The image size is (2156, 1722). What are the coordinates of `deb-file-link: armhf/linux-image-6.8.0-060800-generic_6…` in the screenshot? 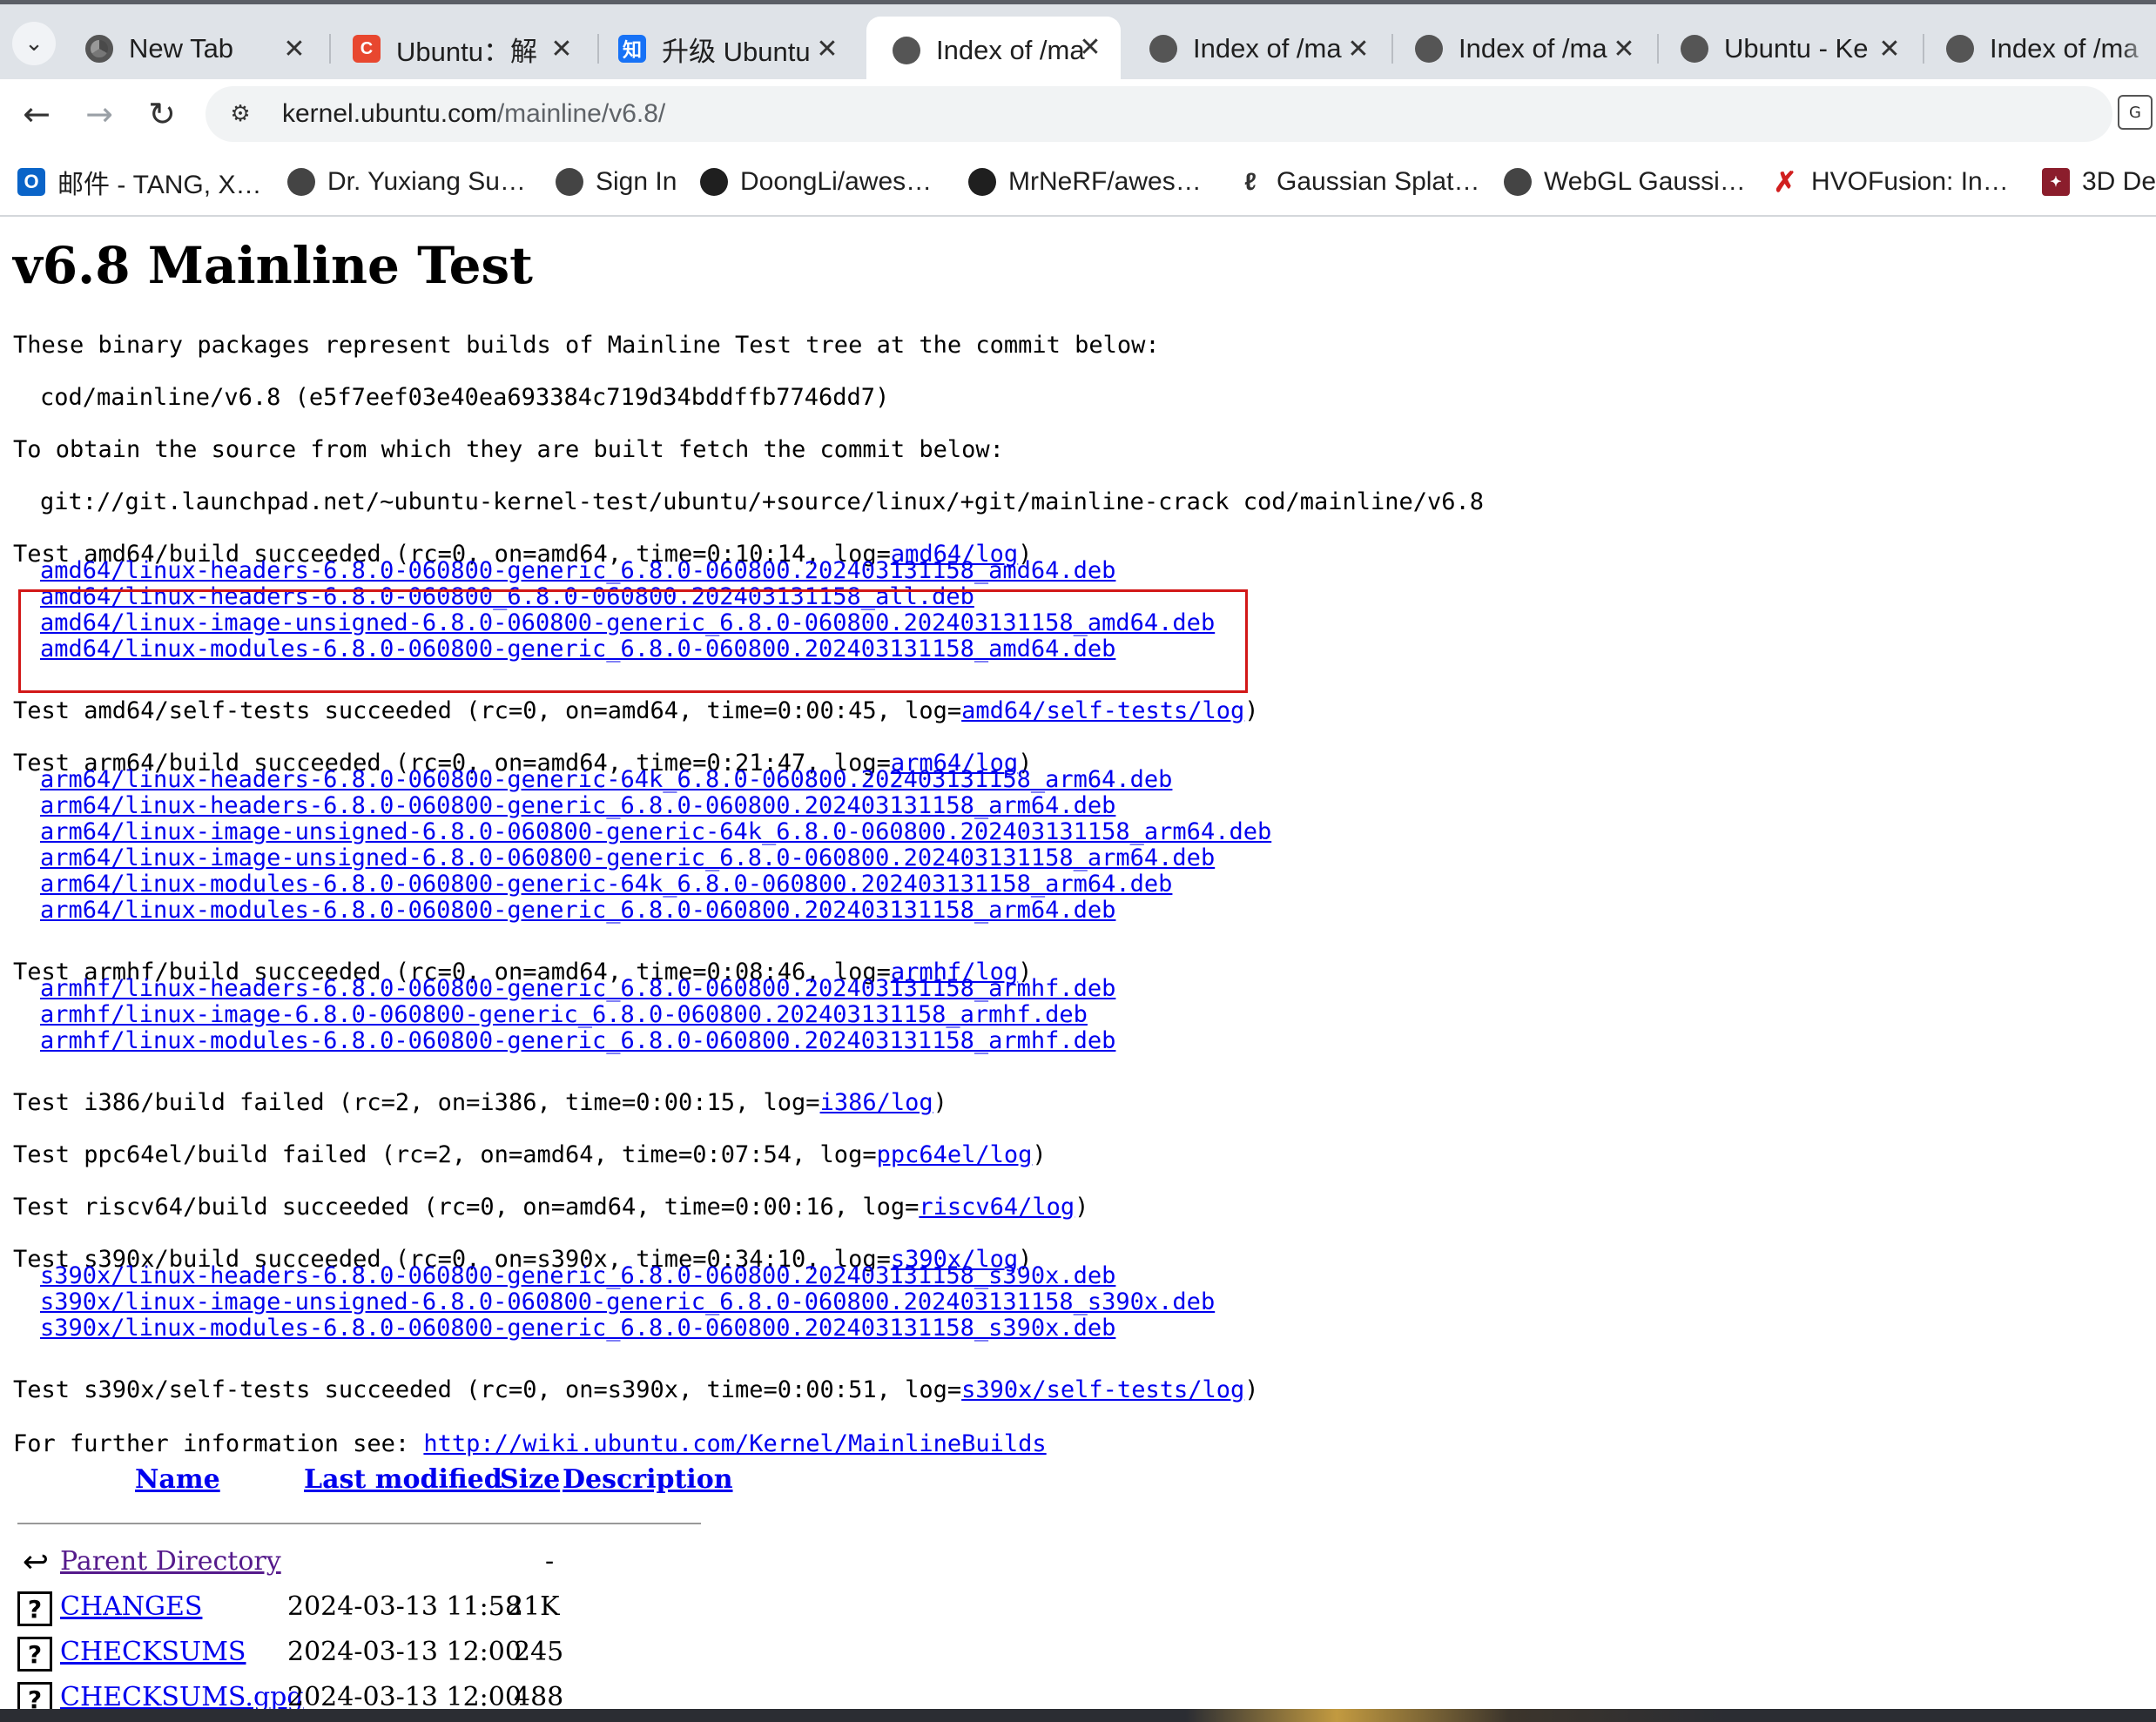 It's located at (564, 1015).